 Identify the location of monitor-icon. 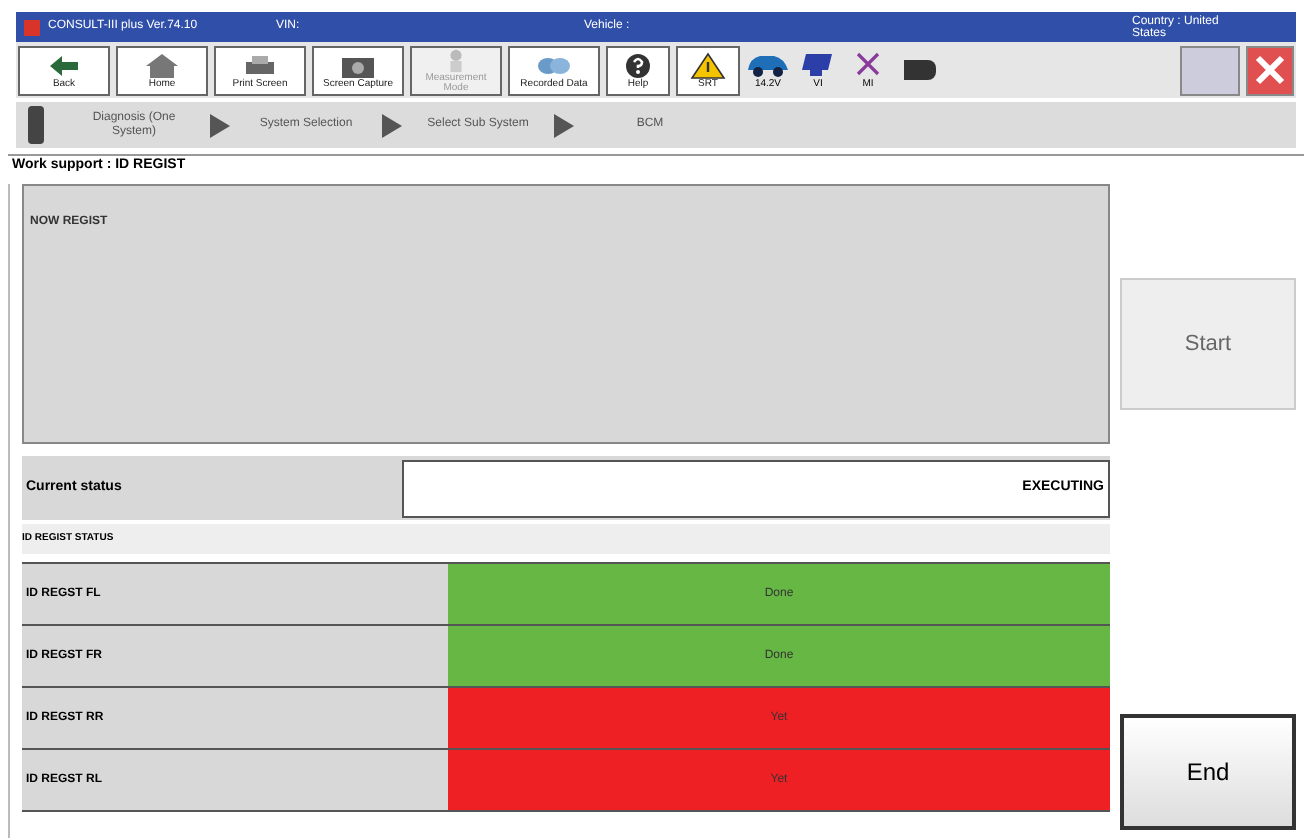
(818, 64).